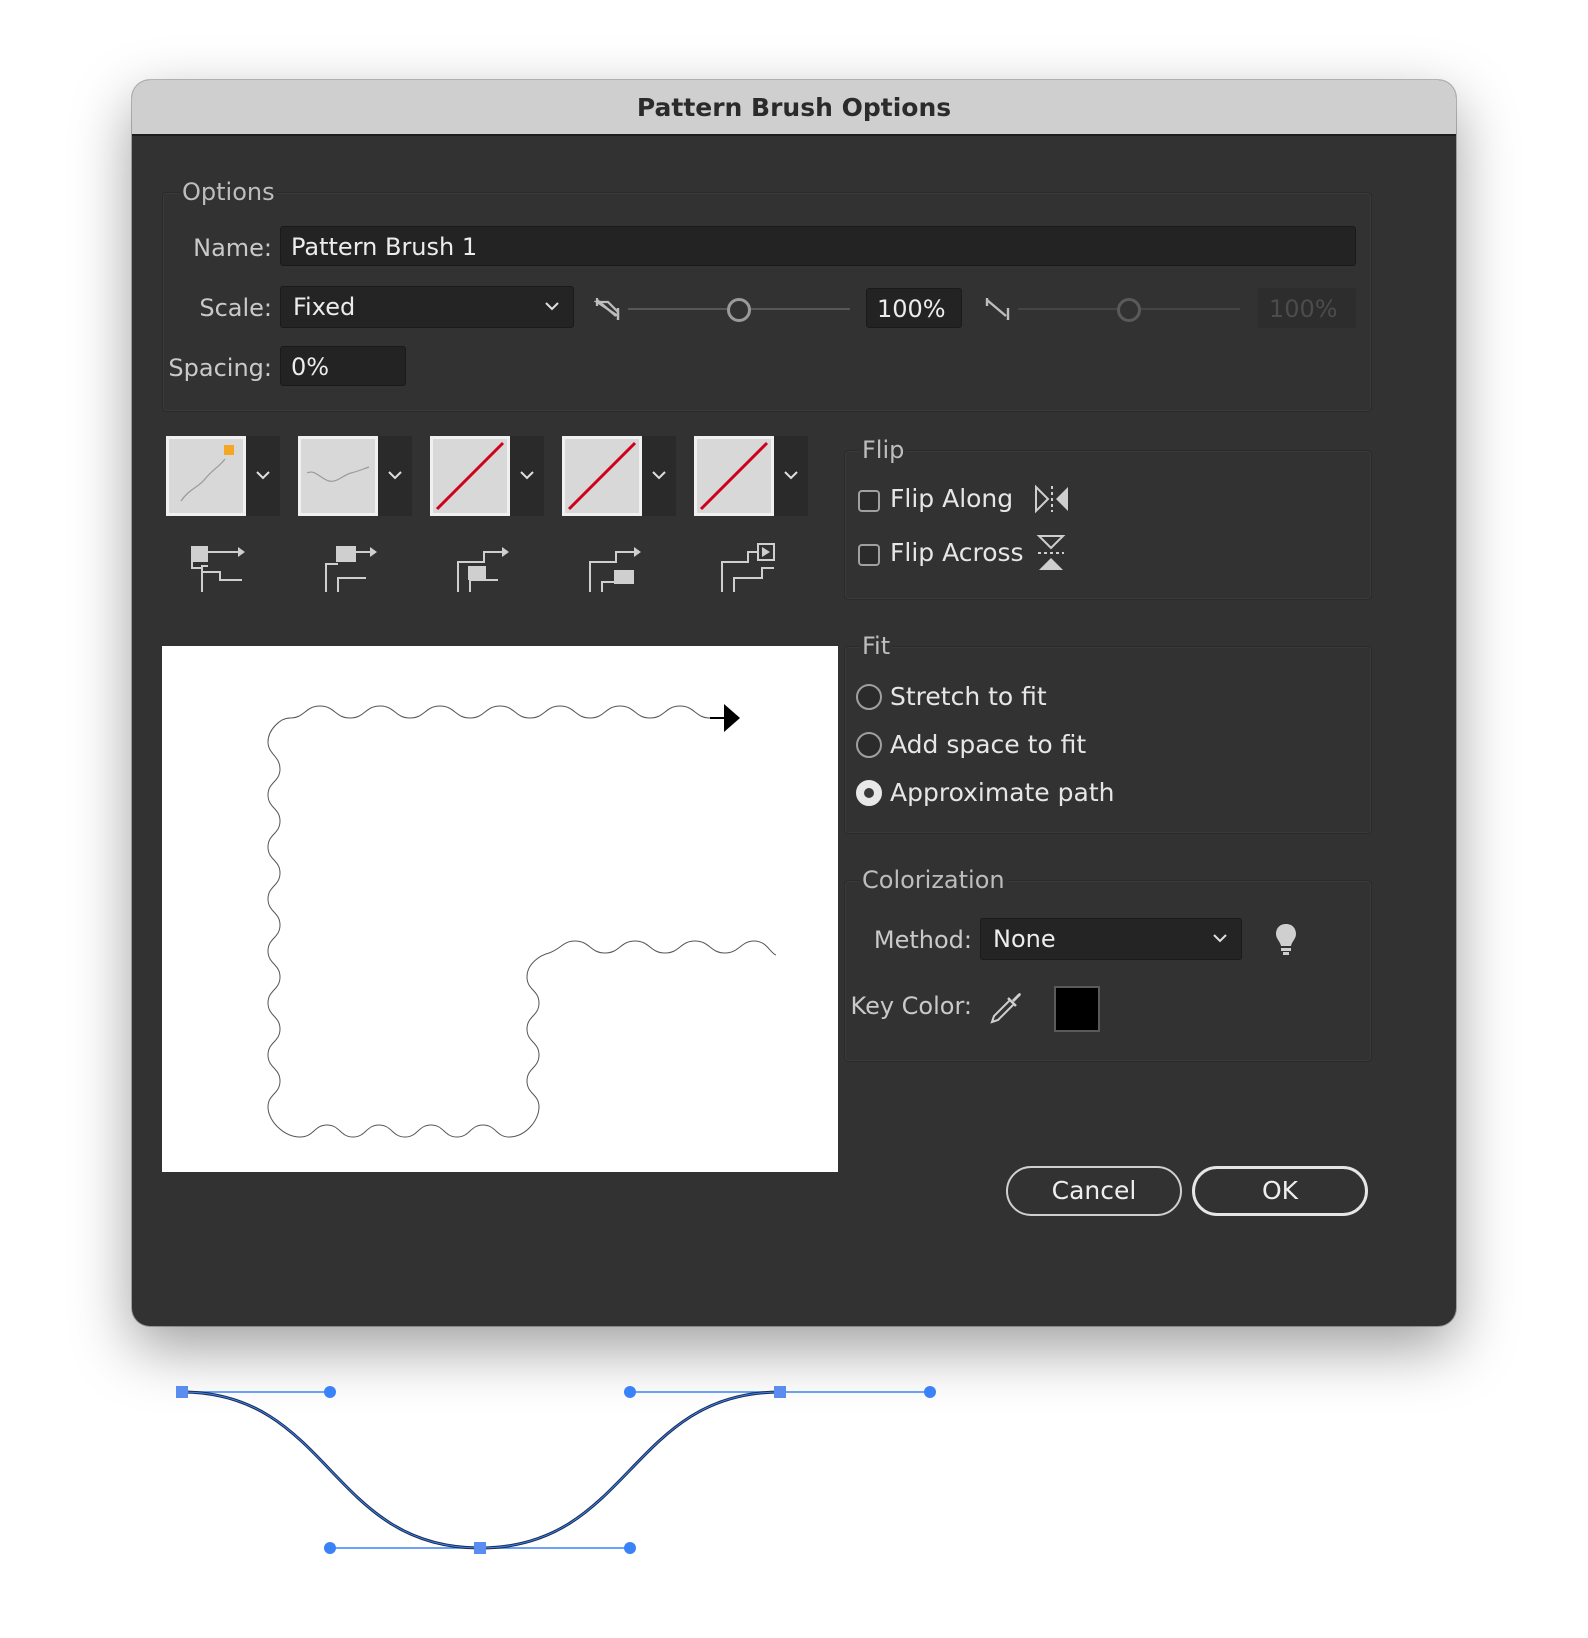  I want to click on start-tile, so click(619, 476).